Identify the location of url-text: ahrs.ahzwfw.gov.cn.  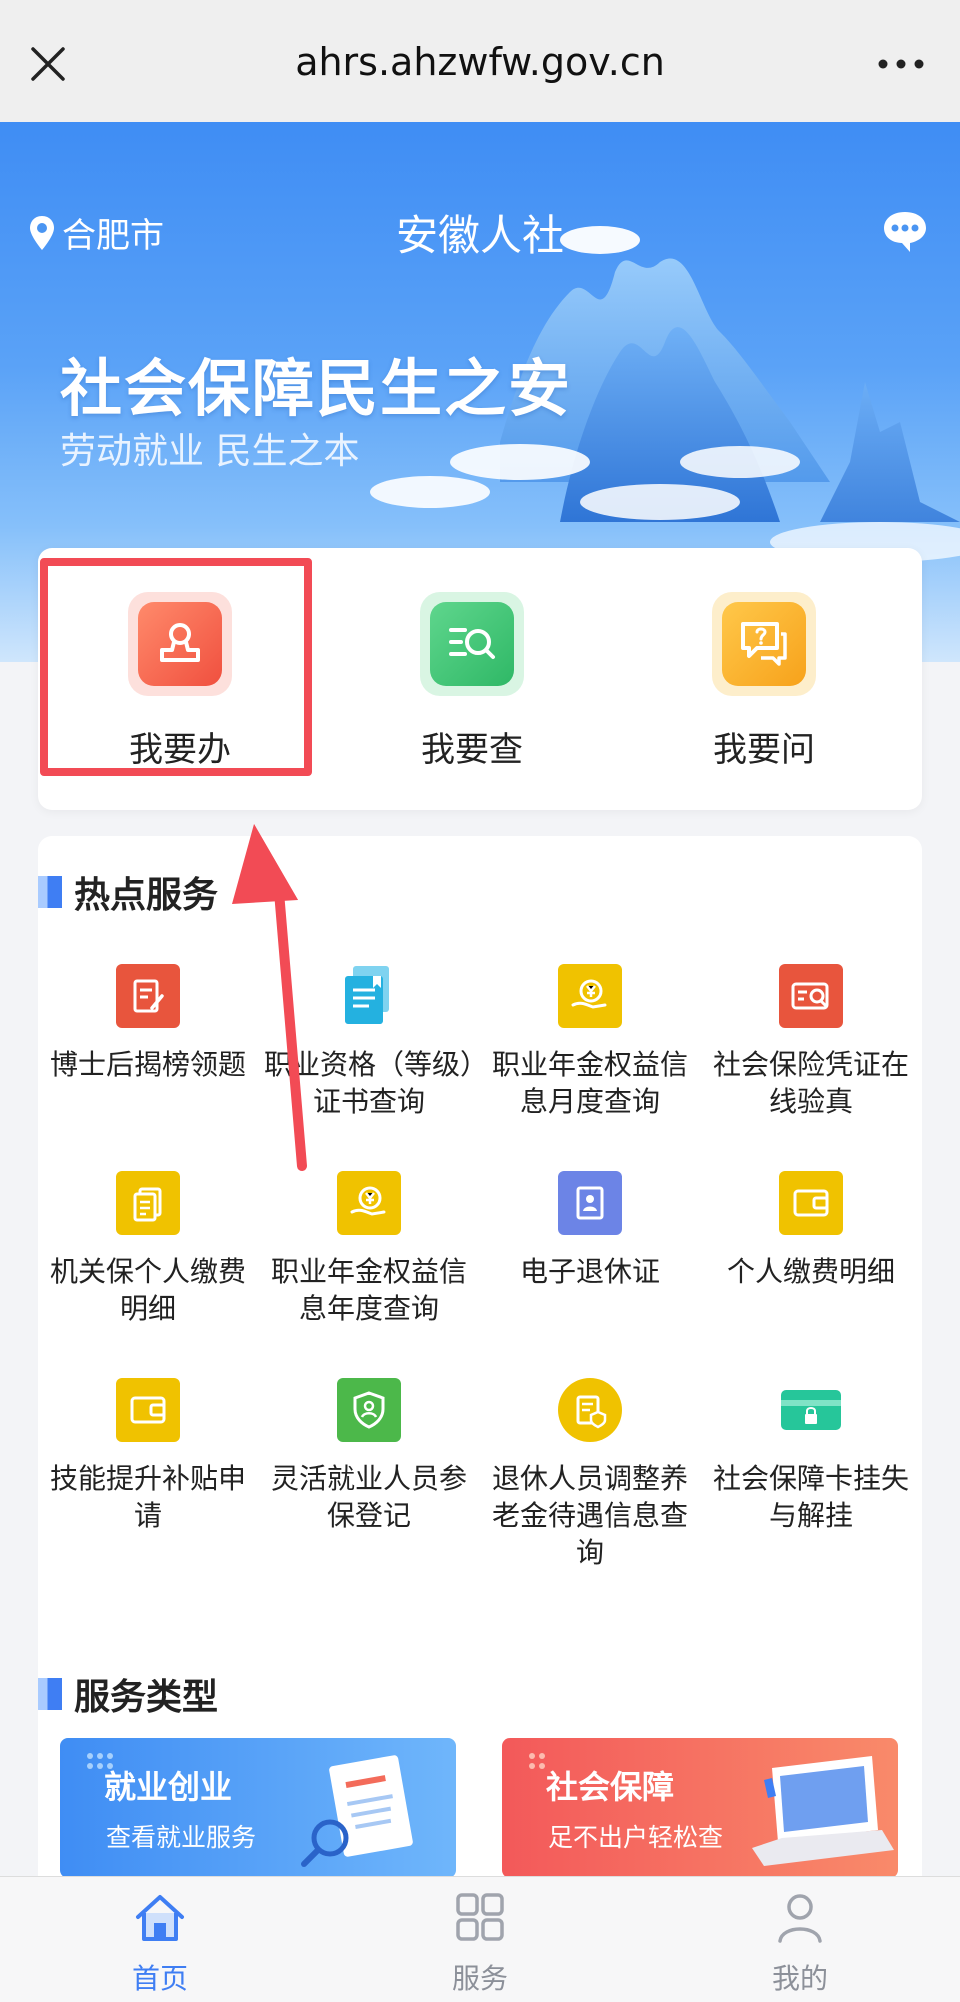
(480, 62).